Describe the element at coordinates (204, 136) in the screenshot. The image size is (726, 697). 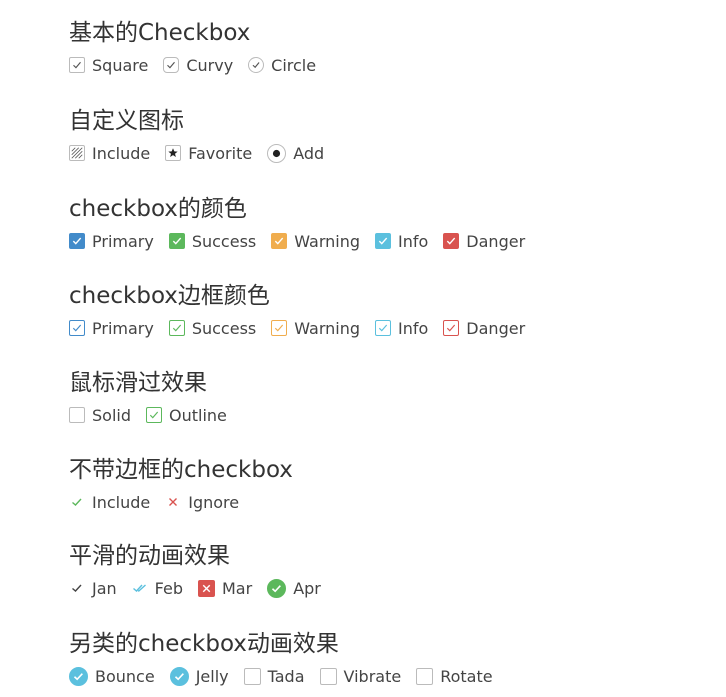
I see `section-custom-icon: 自定义图标 Include Favorite Add` at that location.